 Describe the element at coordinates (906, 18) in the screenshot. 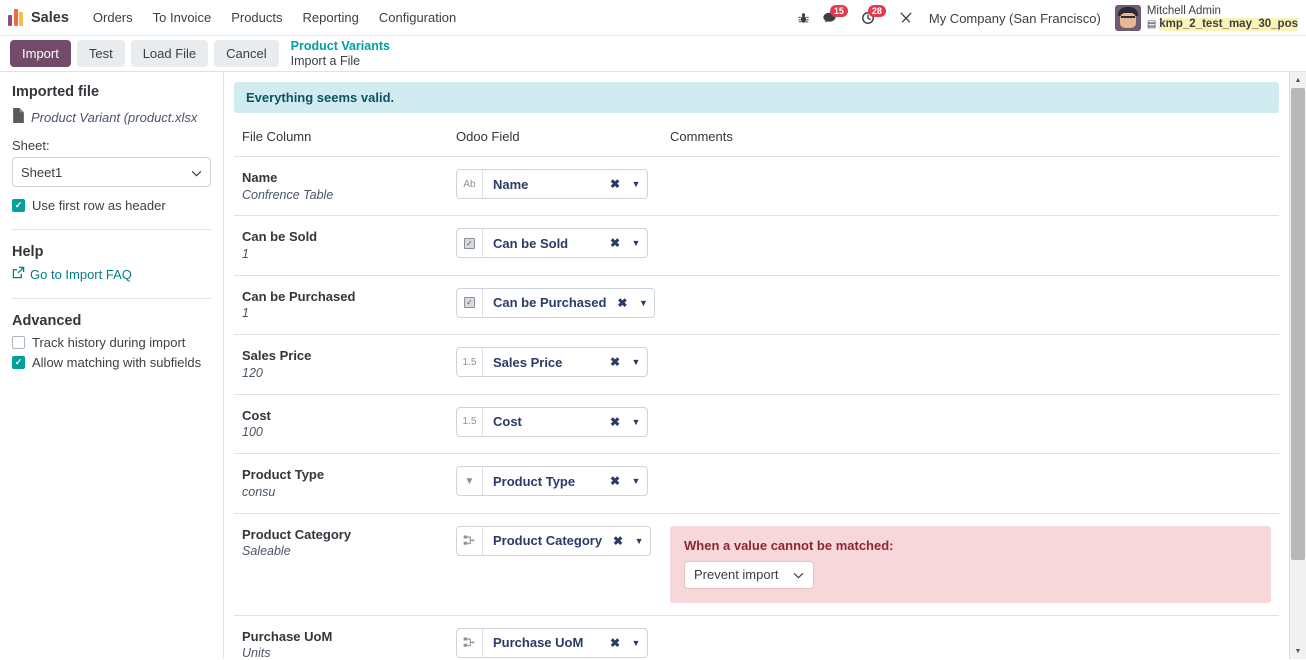

I see `tools-icon` at that location.